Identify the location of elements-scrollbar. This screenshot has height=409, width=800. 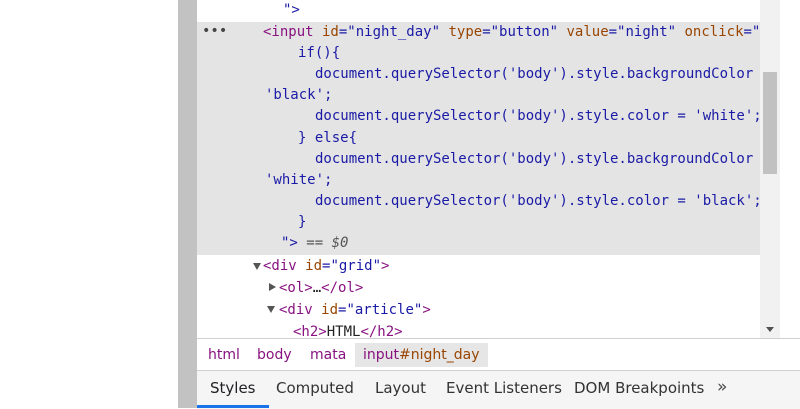
(770, 169).